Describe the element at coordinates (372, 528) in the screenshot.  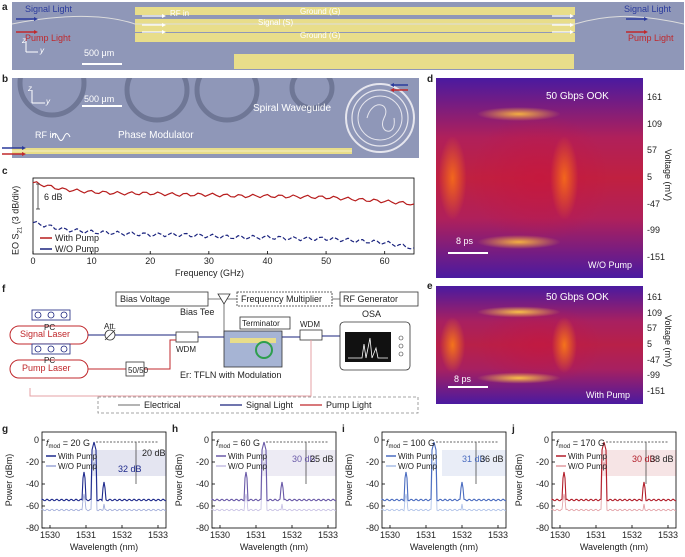
I see `spec-ytick-2-4: -80` at that location.